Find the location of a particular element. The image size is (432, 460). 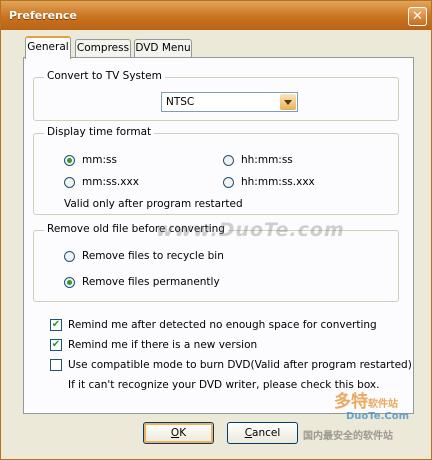

close-button: ✕ is located at coordinates (417, 16).